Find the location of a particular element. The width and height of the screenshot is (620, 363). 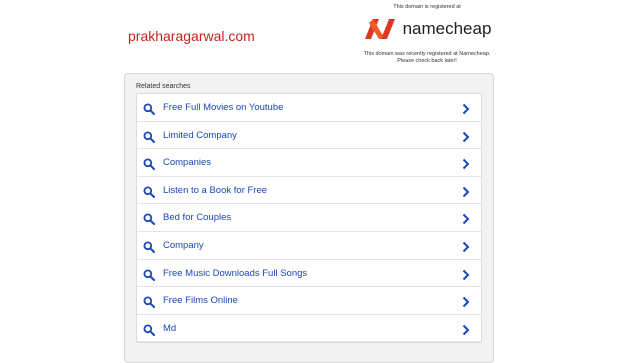

list-item: Bed for Couples is located at coordinates (309, 218).